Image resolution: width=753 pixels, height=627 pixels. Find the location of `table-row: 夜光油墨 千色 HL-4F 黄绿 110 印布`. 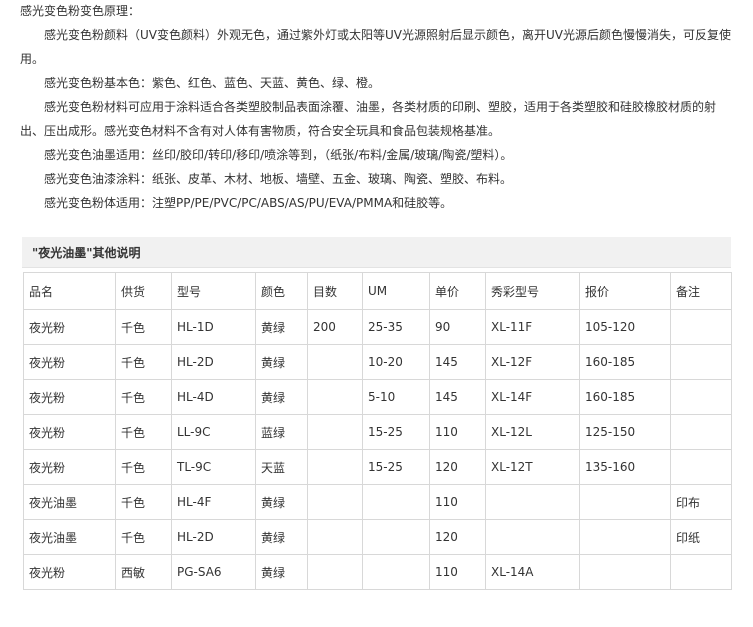

table-row: 夜光油墨 千色 HL-4F 黄绿 110 印布 is located at coordinates (377, 502).